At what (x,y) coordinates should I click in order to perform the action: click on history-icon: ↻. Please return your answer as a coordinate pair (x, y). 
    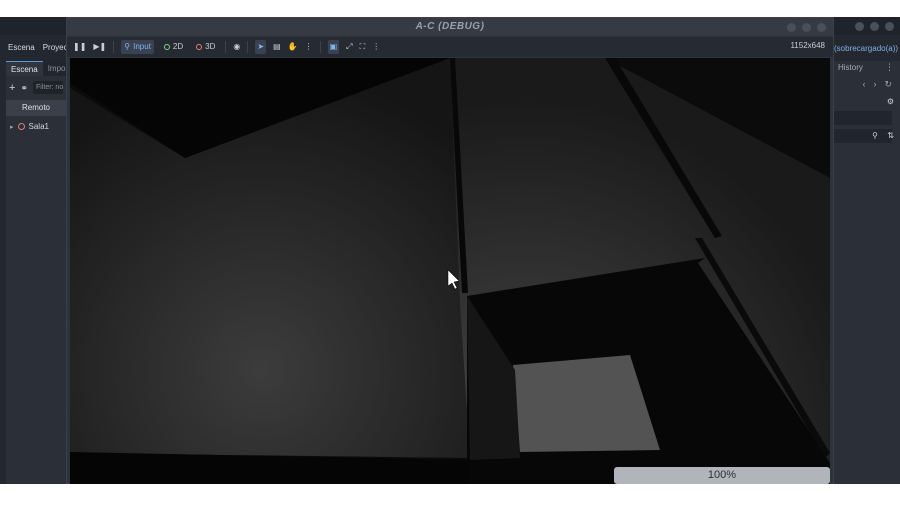
    Looking at the image, I should click on (888, 84).